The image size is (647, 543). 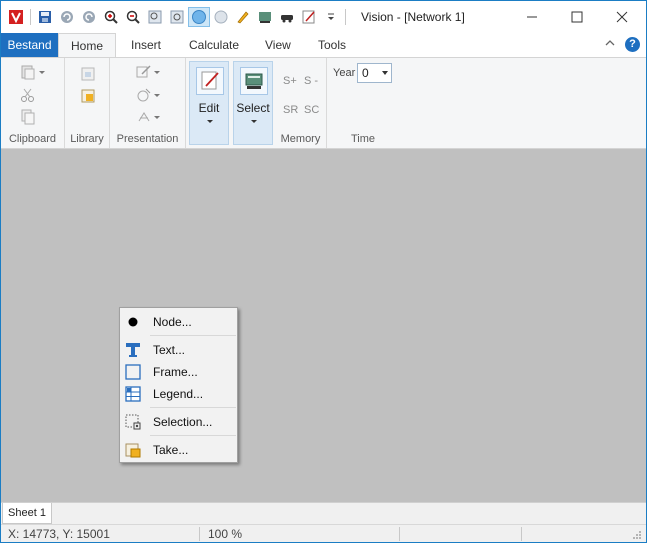 What do you see at coordinates (32, 139) in the screenshot?
I see `group-label-clipboard: Clipboard` at bounding box center [32, 139].